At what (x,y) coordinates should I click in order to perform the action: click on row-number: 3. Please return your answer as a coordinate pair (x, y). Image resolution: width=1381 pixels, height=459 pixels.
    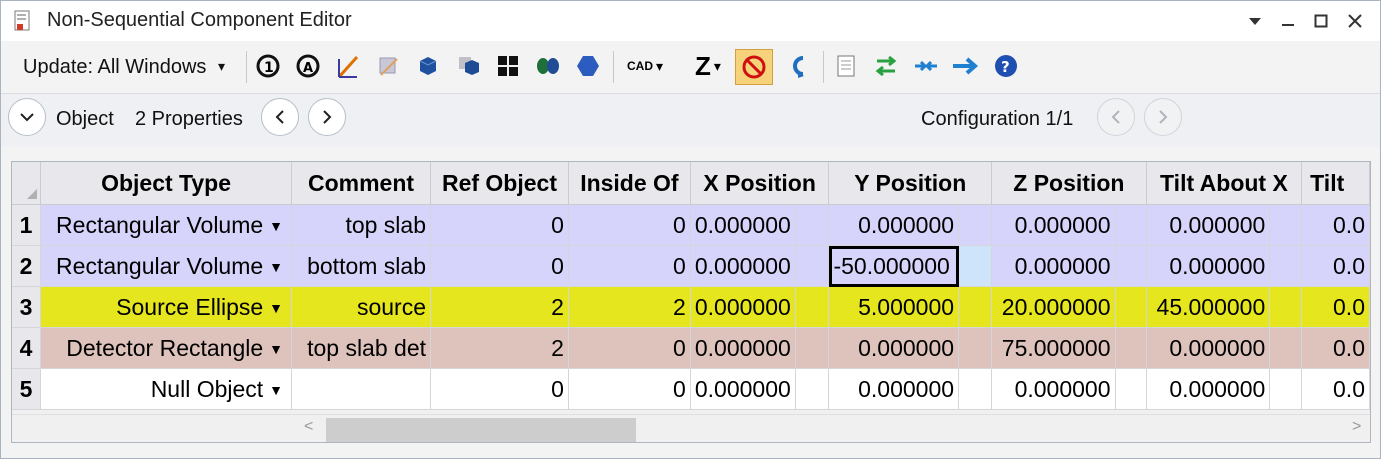
    Looking at the image, I should click on (27, 307).